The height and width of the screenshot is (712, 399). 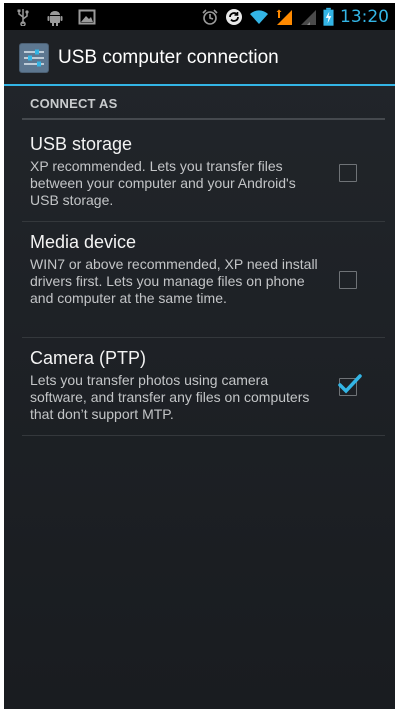 What do you see at coordinates (199, 16) in the screenshot?
I see `status-bar: 13:20` at bounding box center [199, 16].